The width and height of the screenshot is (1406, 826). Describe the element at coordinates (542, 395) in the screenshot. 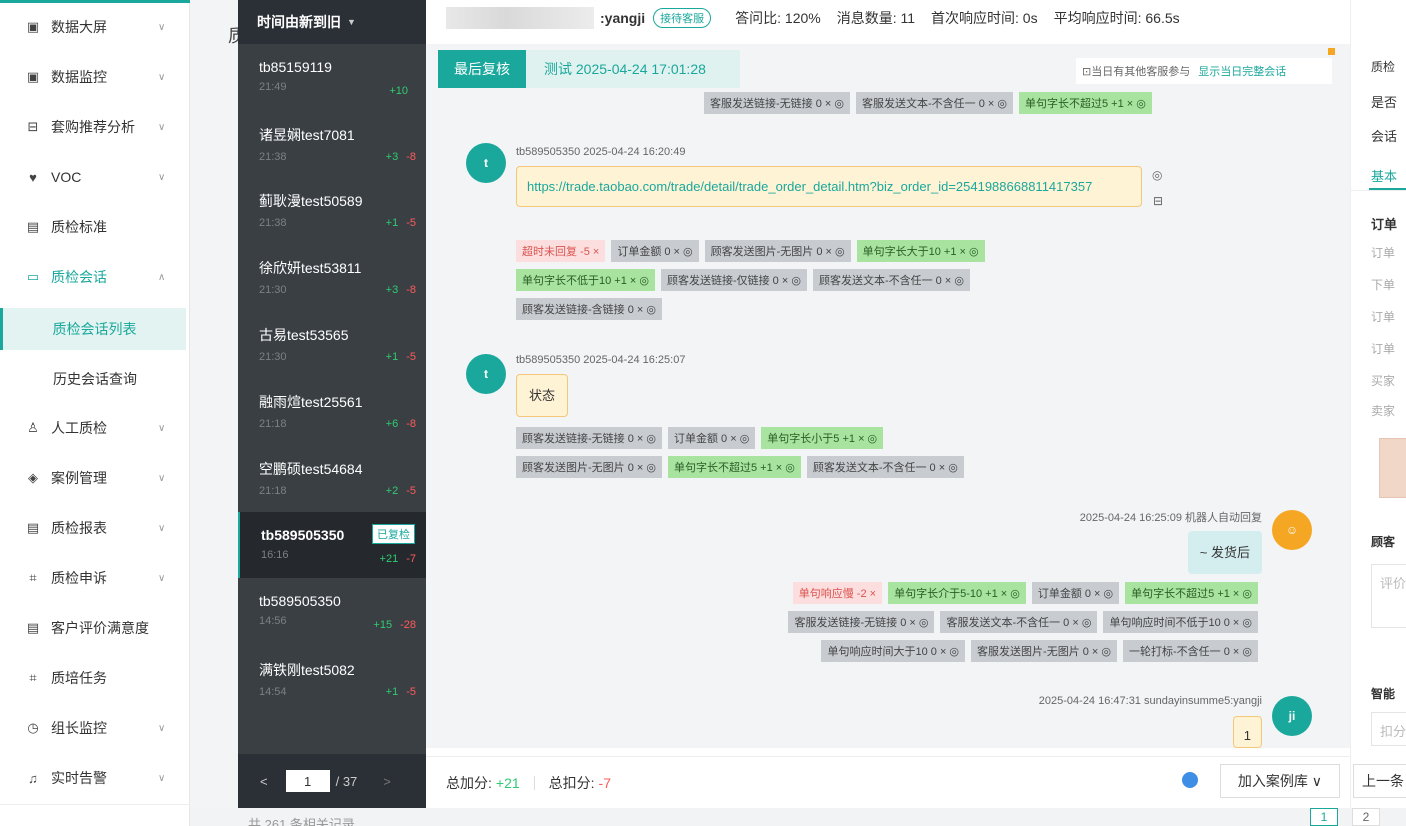

I see `message-bubble: 状态` at that location.